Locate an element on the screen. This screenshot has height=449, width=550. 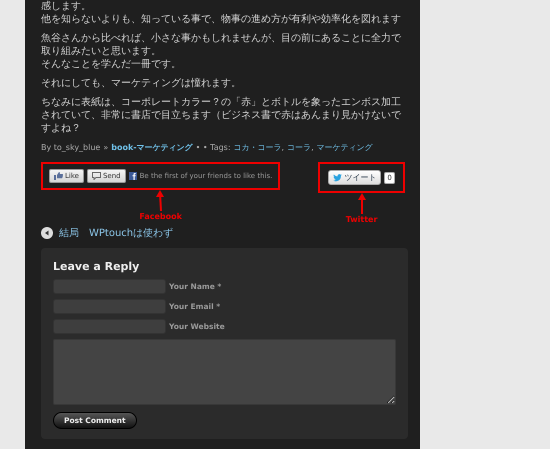
previous-post-link: 結局 WPtouchは使わず is located at coordinates (116, 233).